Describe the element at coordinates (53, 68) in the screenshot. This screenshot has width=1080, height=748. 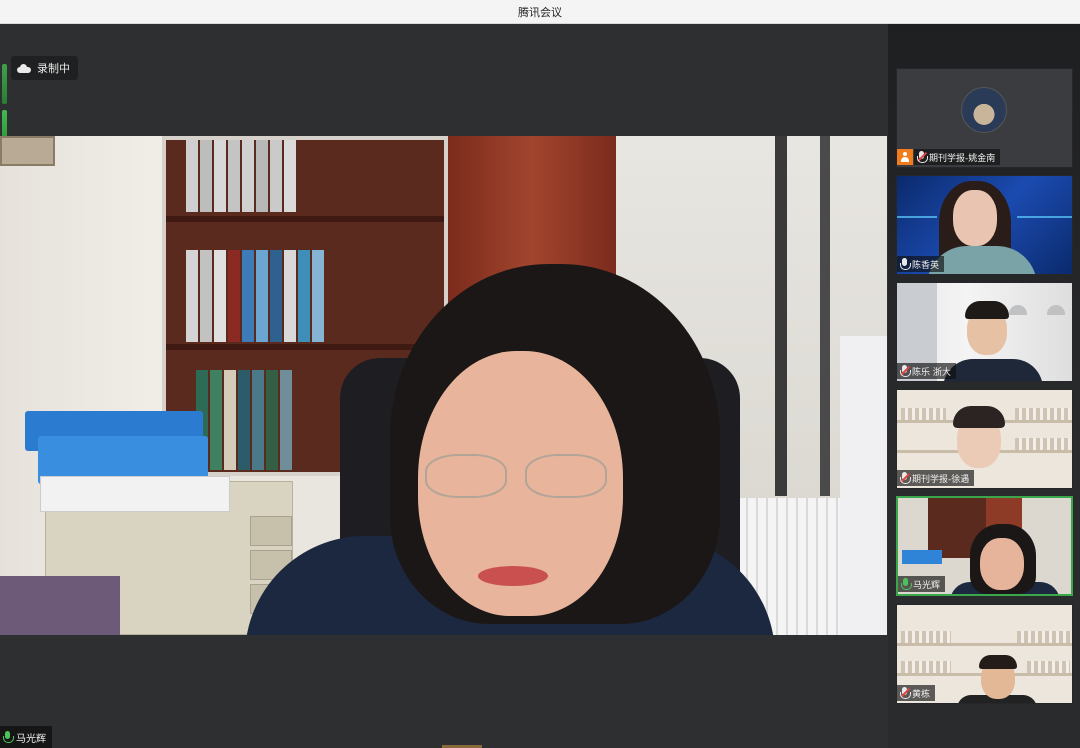
I see `recording-label: 录制中` at that location.